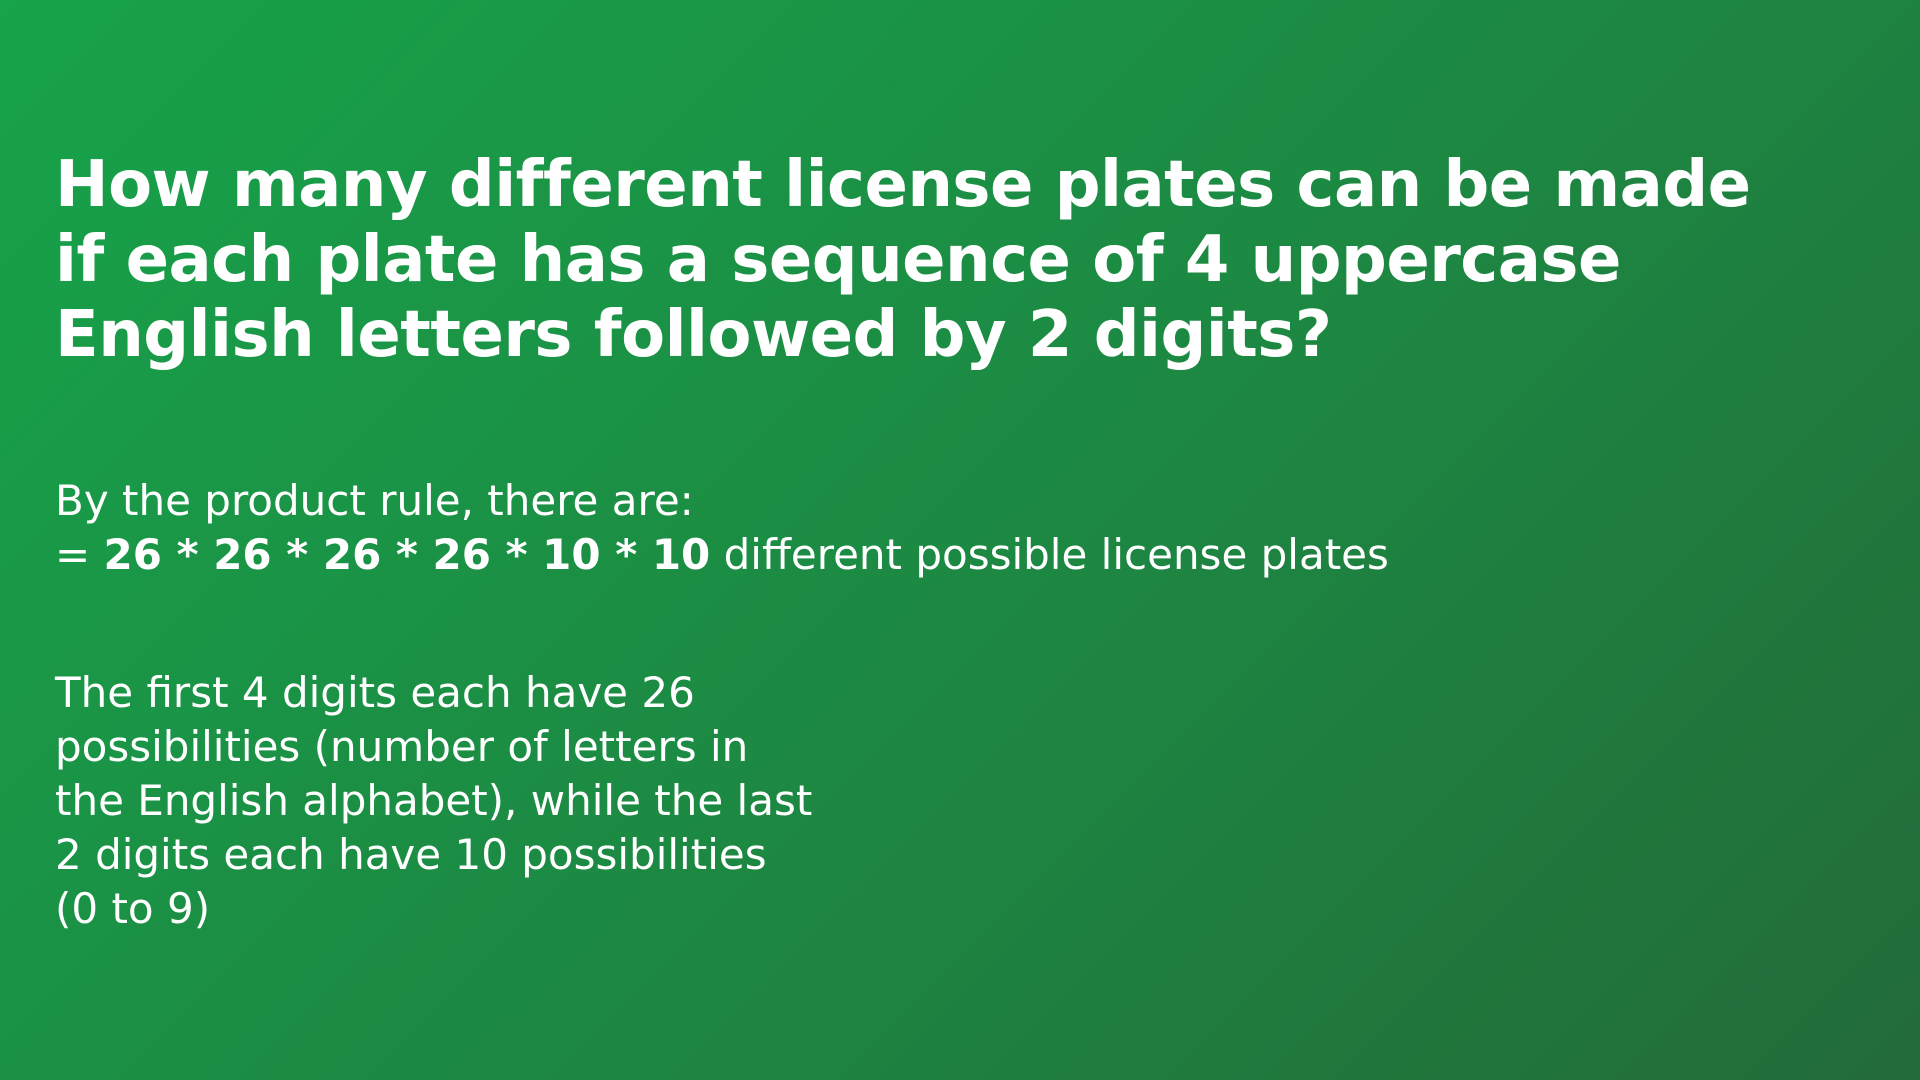 The image size is (1920, 1080). Describe the element at coordinates (79, 554) in the screenshot. I see `equals-sign: =` at that location.